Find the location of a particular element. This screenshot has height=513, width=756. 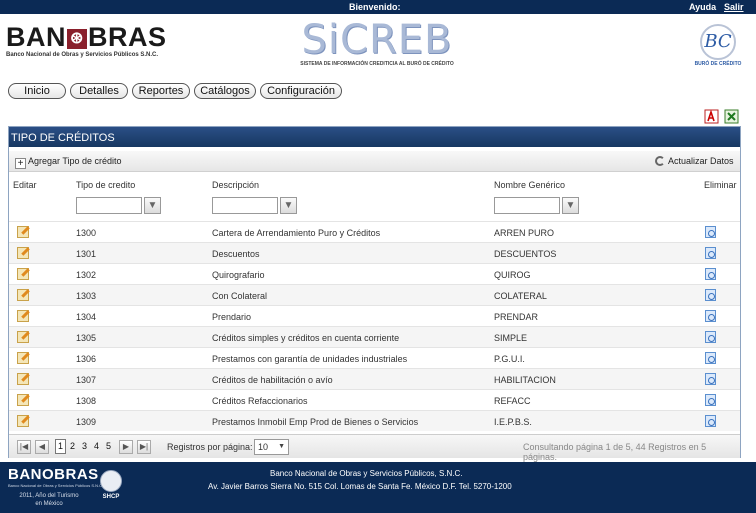

bc-emblem-icon: BC is located at coordinates (718, 42).